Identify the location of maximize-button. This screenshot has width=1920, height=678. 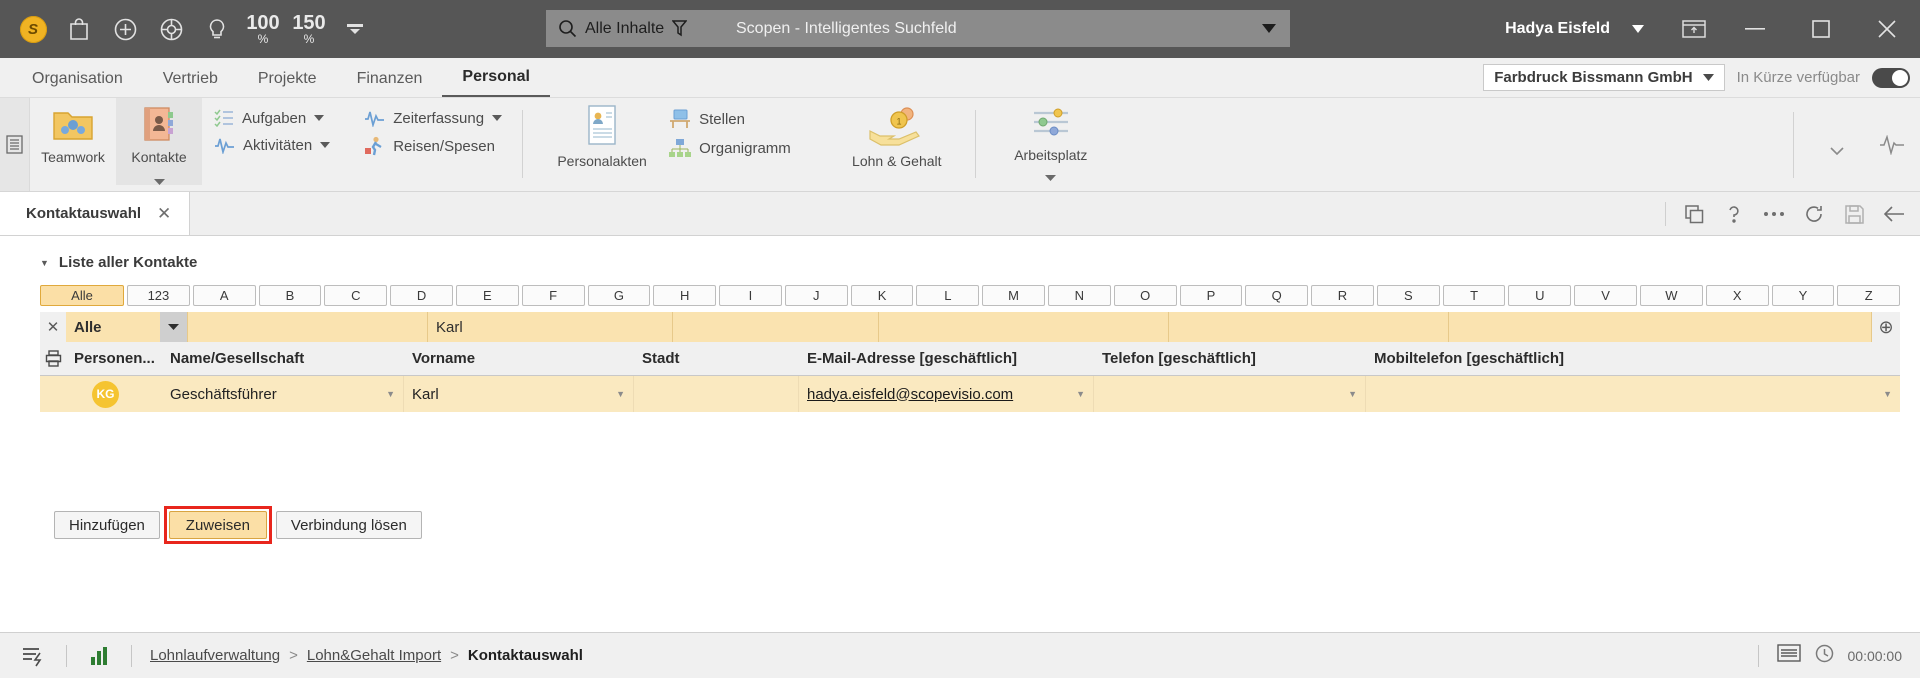
(1821, 29).